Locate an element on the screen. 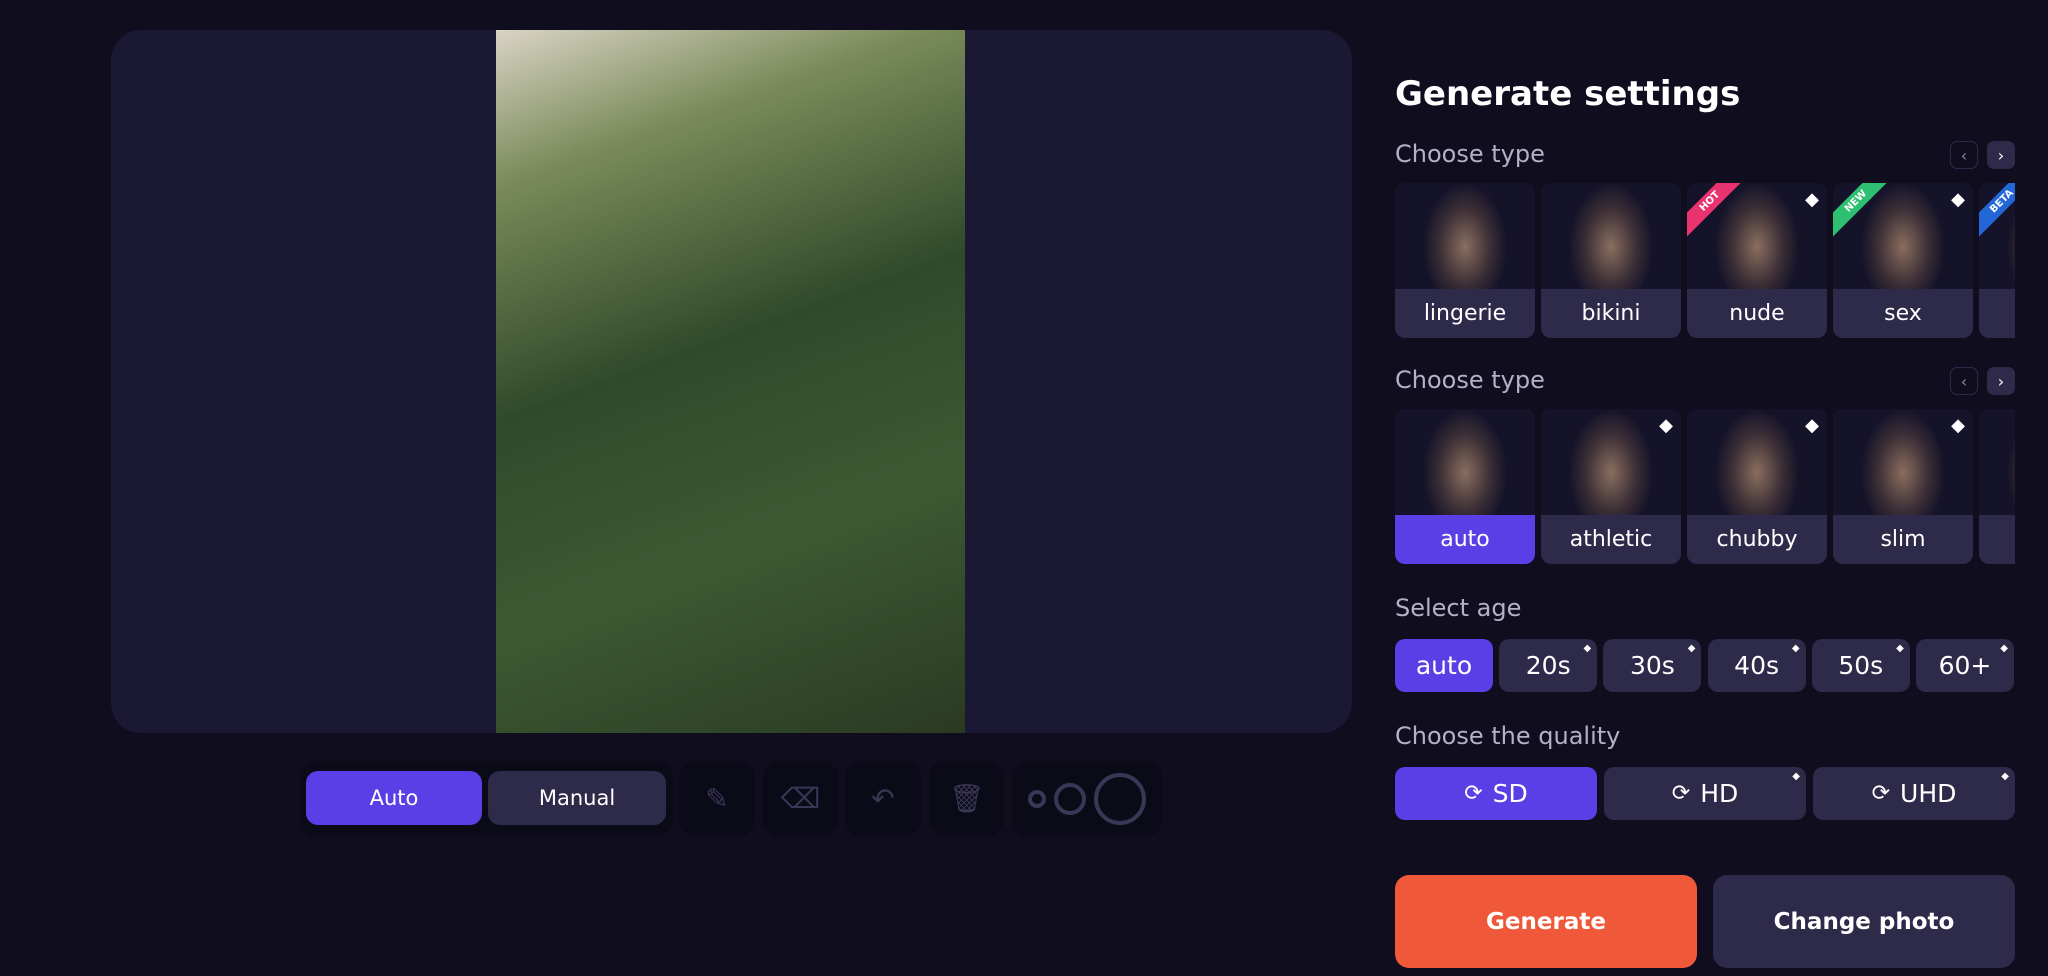 The width and height of the screenshot is (2048, 976). eraser-button: ⌫ is located at coordinates (800, 798).